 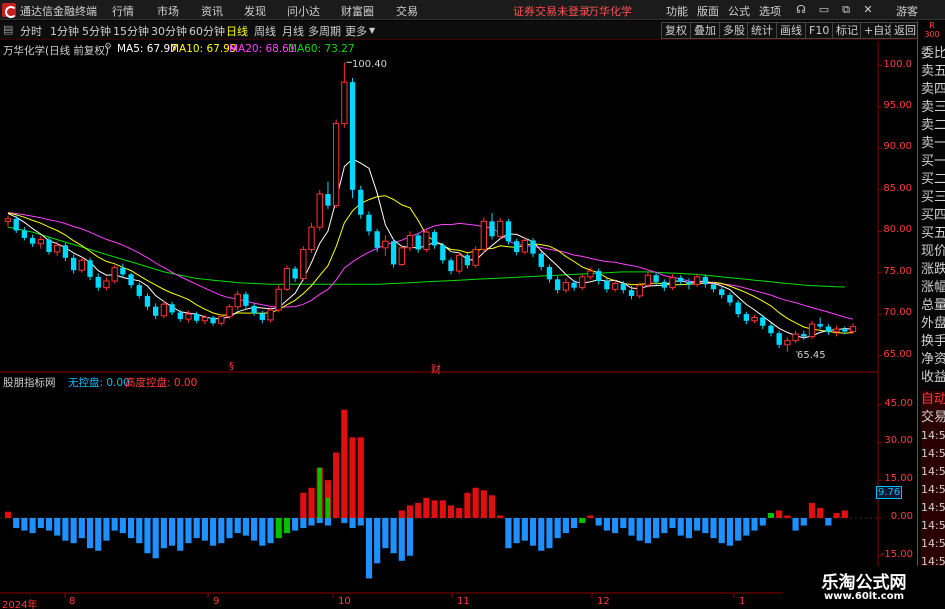 I want to click on side-item: 买一, so click(x=933, y=162).